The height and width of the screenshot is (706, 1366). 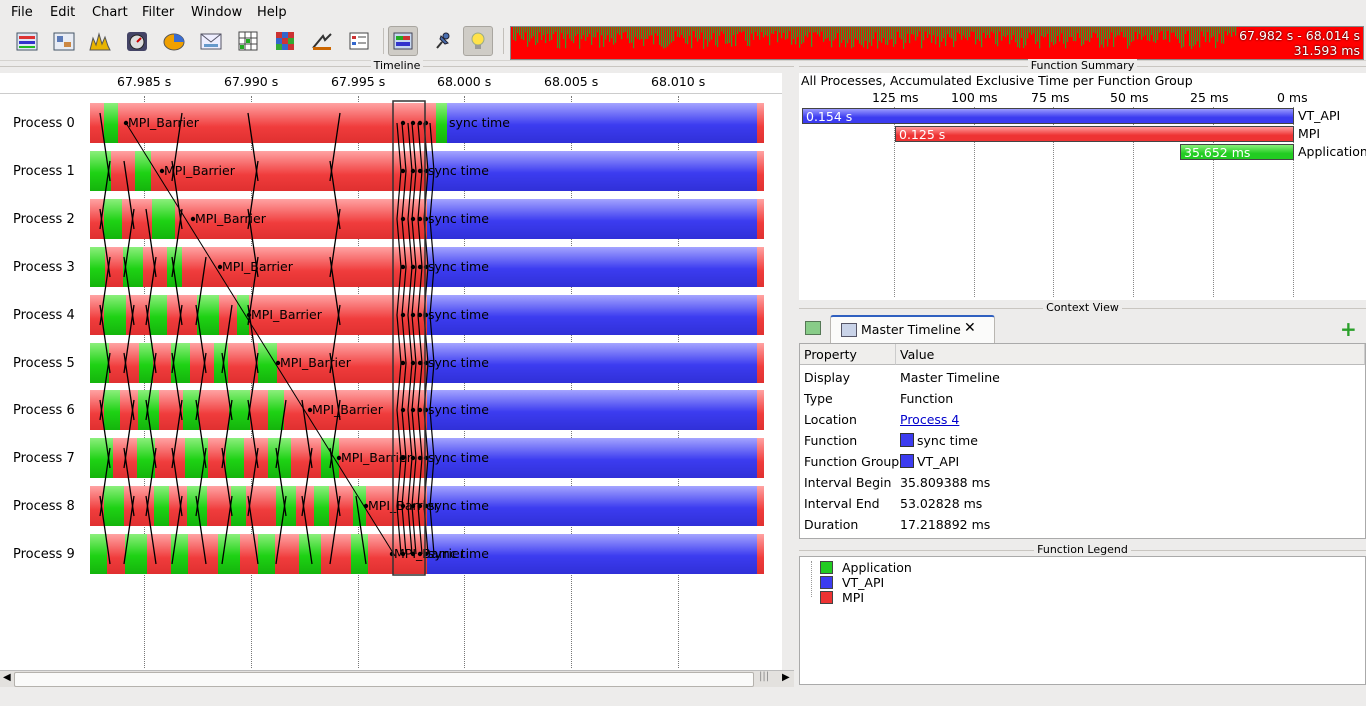 What do you see at coordinates (877, 567) in the screenshot?
I see `legend-label: Application` at bounding box center [877, 567].